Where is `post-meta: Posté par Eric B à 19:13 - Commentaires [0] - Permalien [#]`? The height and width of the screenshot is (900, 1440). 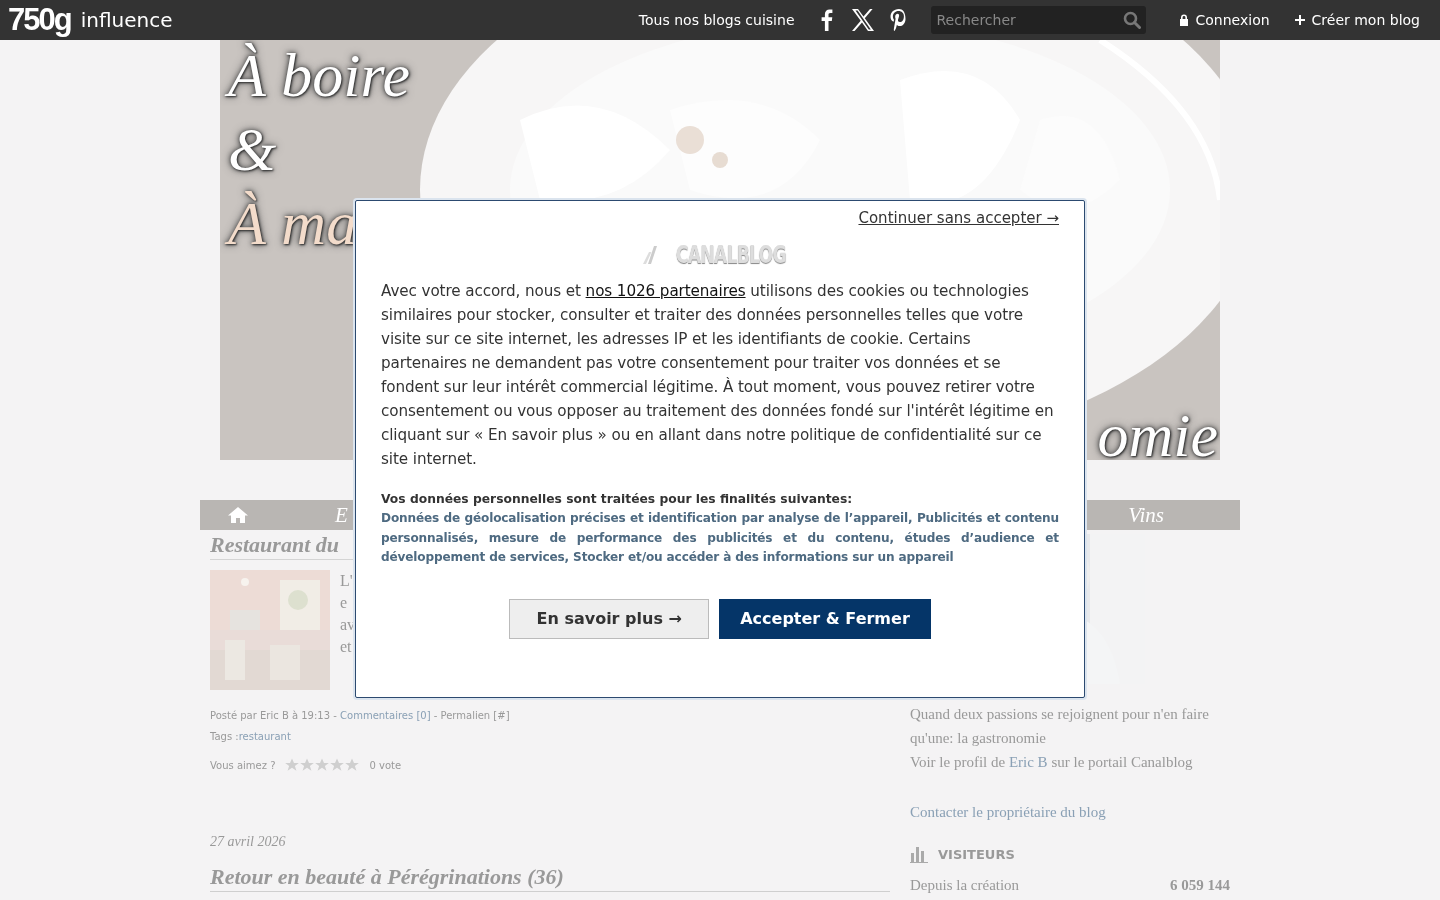 post-meta: Posté par Eric B à 19:13 - Commentaires [0] - Permalien [#] is located at coordinates (360, 715).